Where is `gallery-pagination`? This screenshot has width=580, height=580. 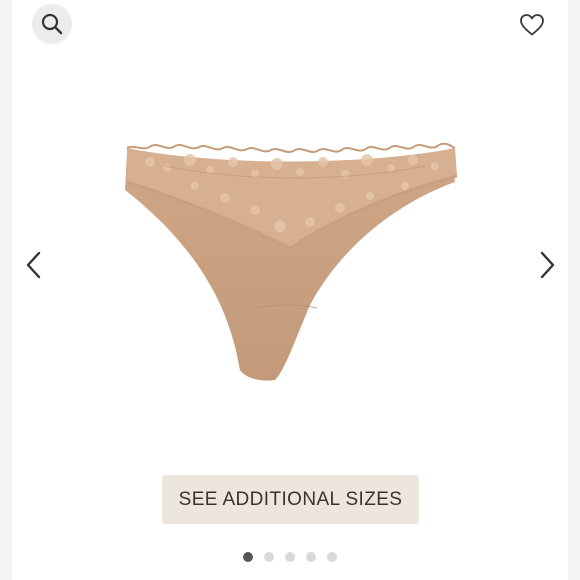 gallery-pagination is located at coordinates (290, 557).